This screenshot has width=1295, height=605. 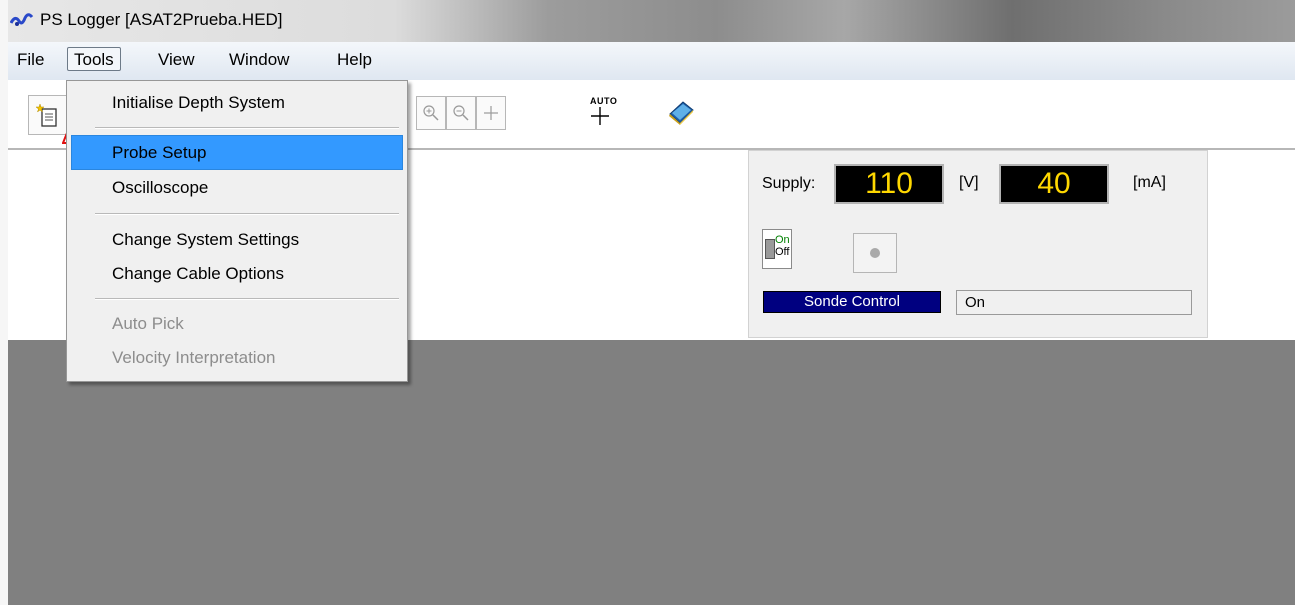 I want to click on menu-item-probe-setup: Probe Setup, so click(x=159, y=153).